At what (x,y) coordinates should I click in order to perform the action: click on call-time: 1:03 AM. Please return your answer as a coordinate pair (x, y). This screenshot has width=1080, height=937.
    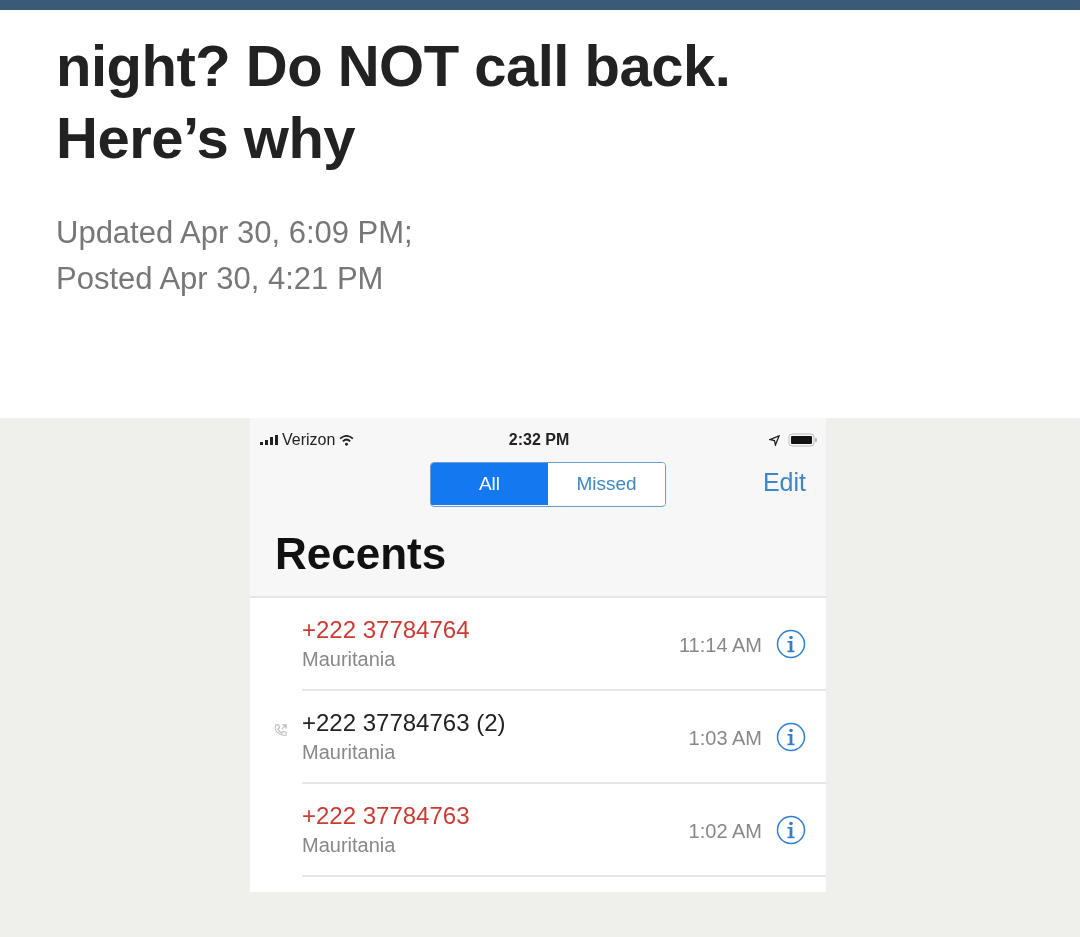
    Looking at the image, I should click on (725, 738).